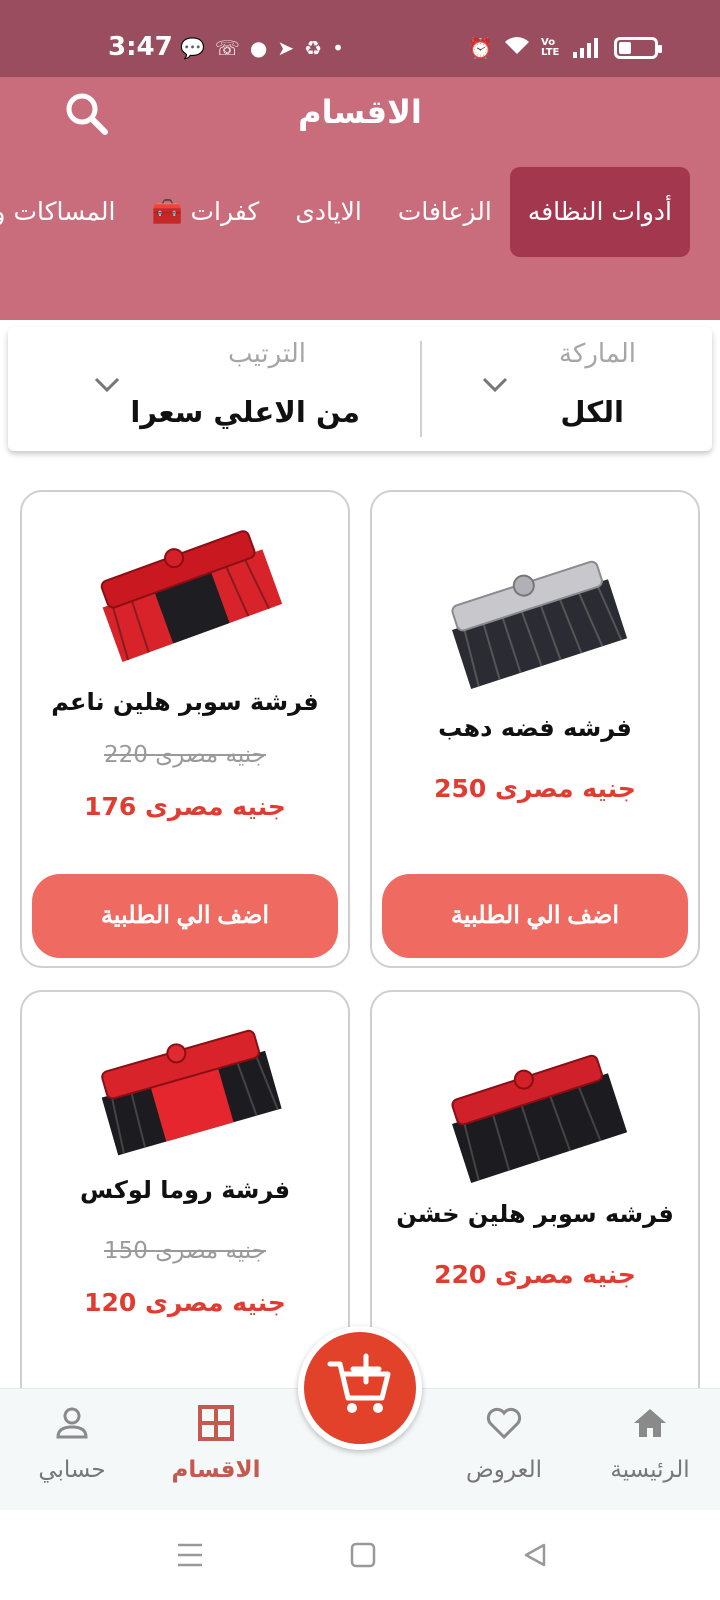 The width and height of the screenshot is (720, 1600). What do you see at coordinates (504, 1423) in the screenshot?
I see `heart-icon` at bounding box center [504, 1423].